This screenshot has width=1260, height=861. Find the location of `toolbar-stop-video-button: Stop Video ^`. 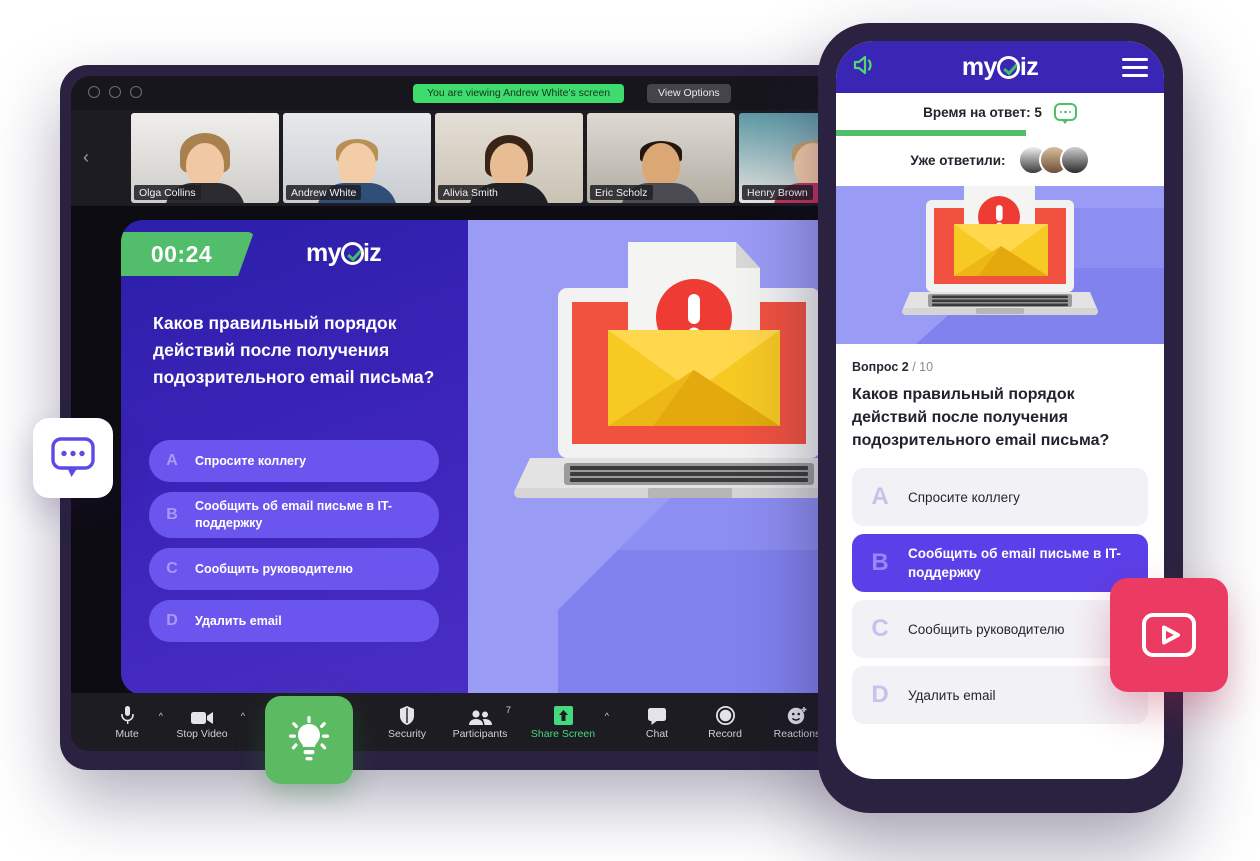

toolbar-stop-video-button: Stop Video ^ is located at coordinates (203, 722).